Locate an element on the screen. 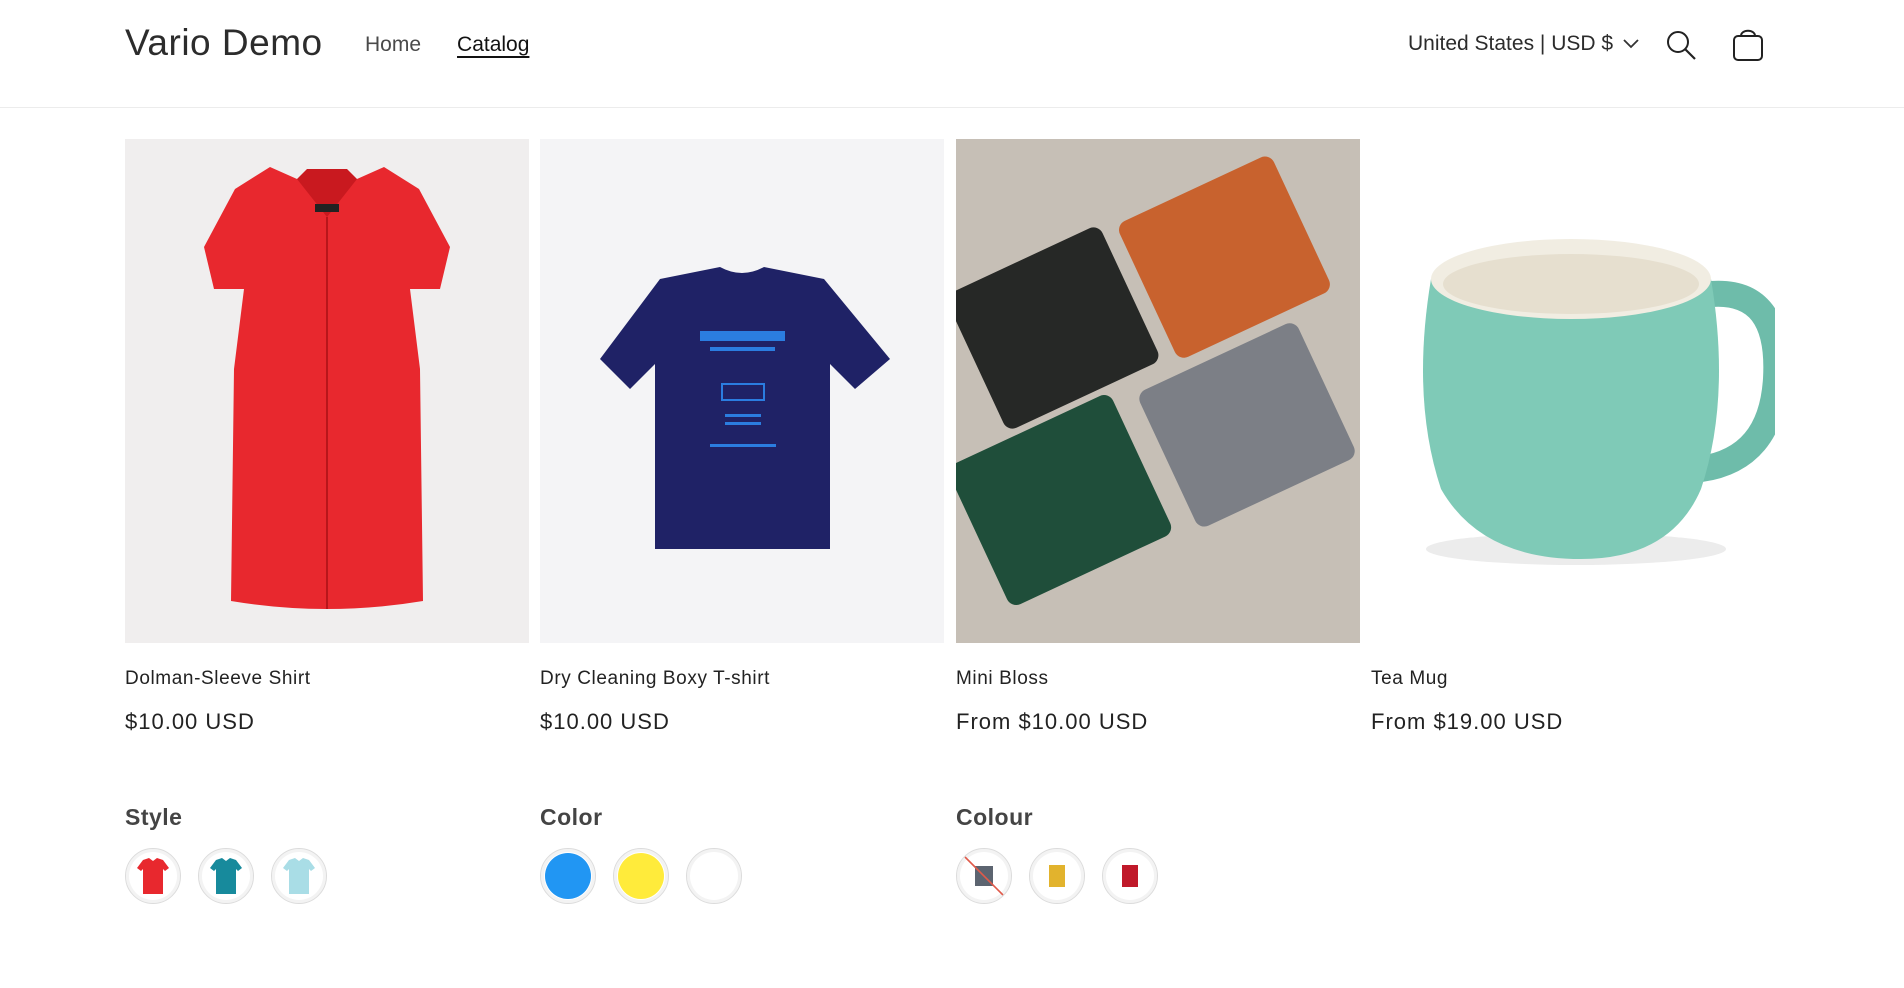 The width and height of the screenshot is (1904, 988). yellow-wallet-icon is located at coordinates (1057, 876).